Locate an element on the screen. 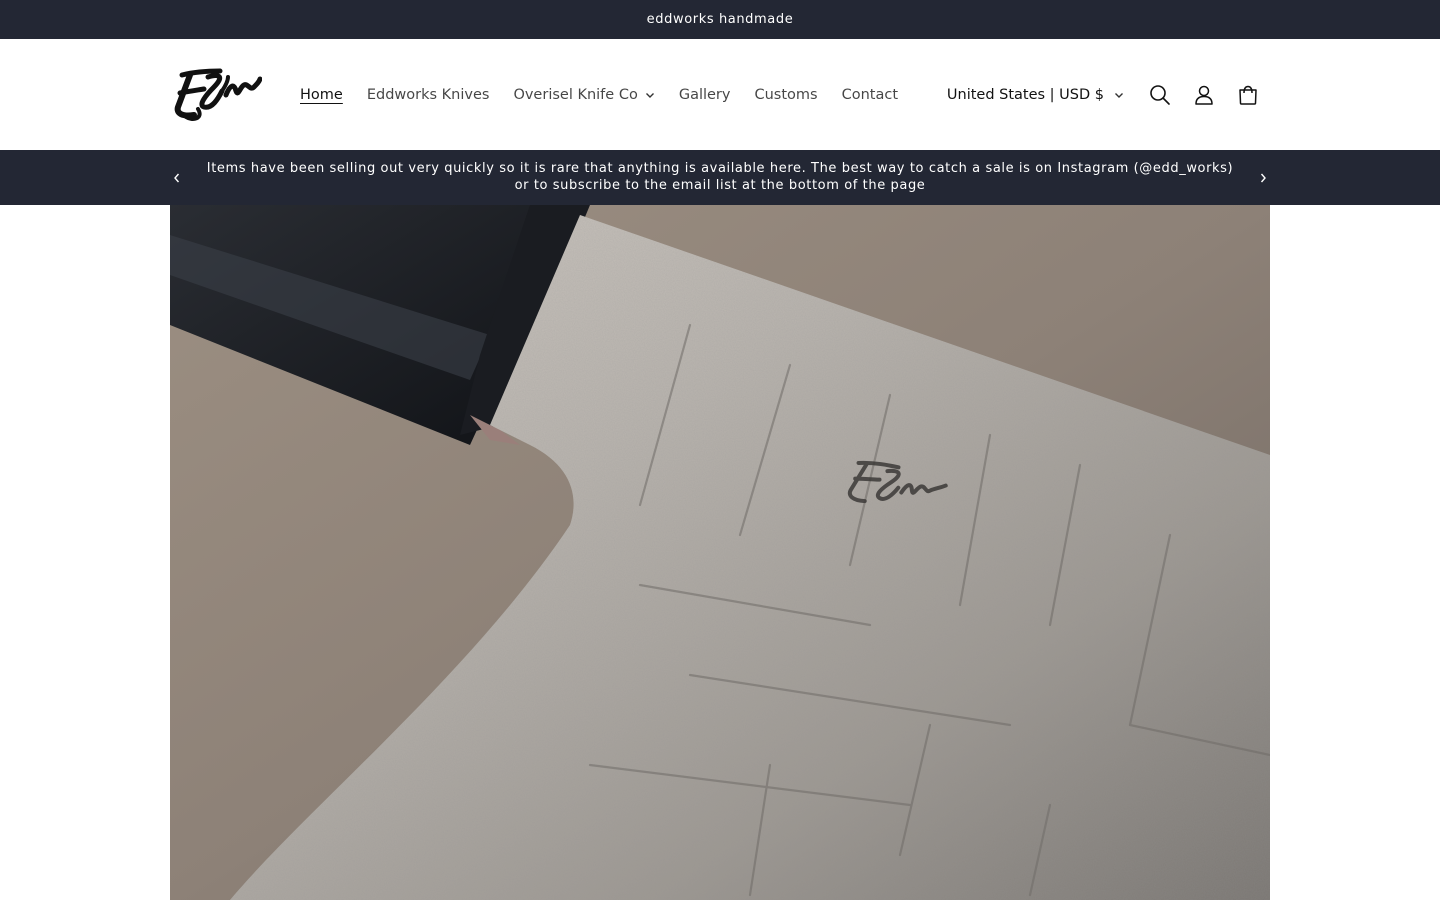 The image size is (1440, 900). cart-icon is located at coordinates (1248, 95).